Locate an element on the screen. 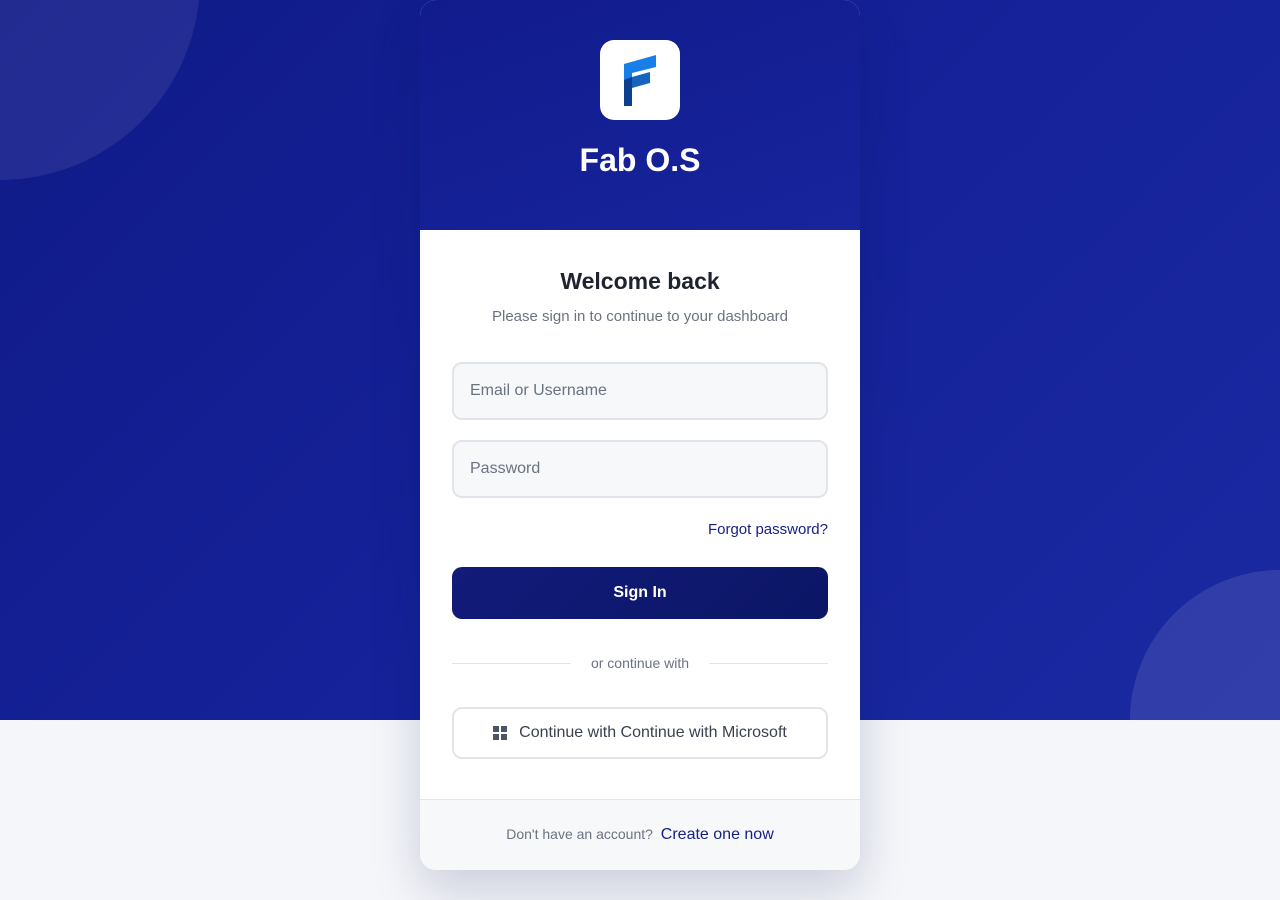 The height and width of the screenshot is (900, 1280). signup-prompt: Don't have an account? is located at coordinates (579, 834).